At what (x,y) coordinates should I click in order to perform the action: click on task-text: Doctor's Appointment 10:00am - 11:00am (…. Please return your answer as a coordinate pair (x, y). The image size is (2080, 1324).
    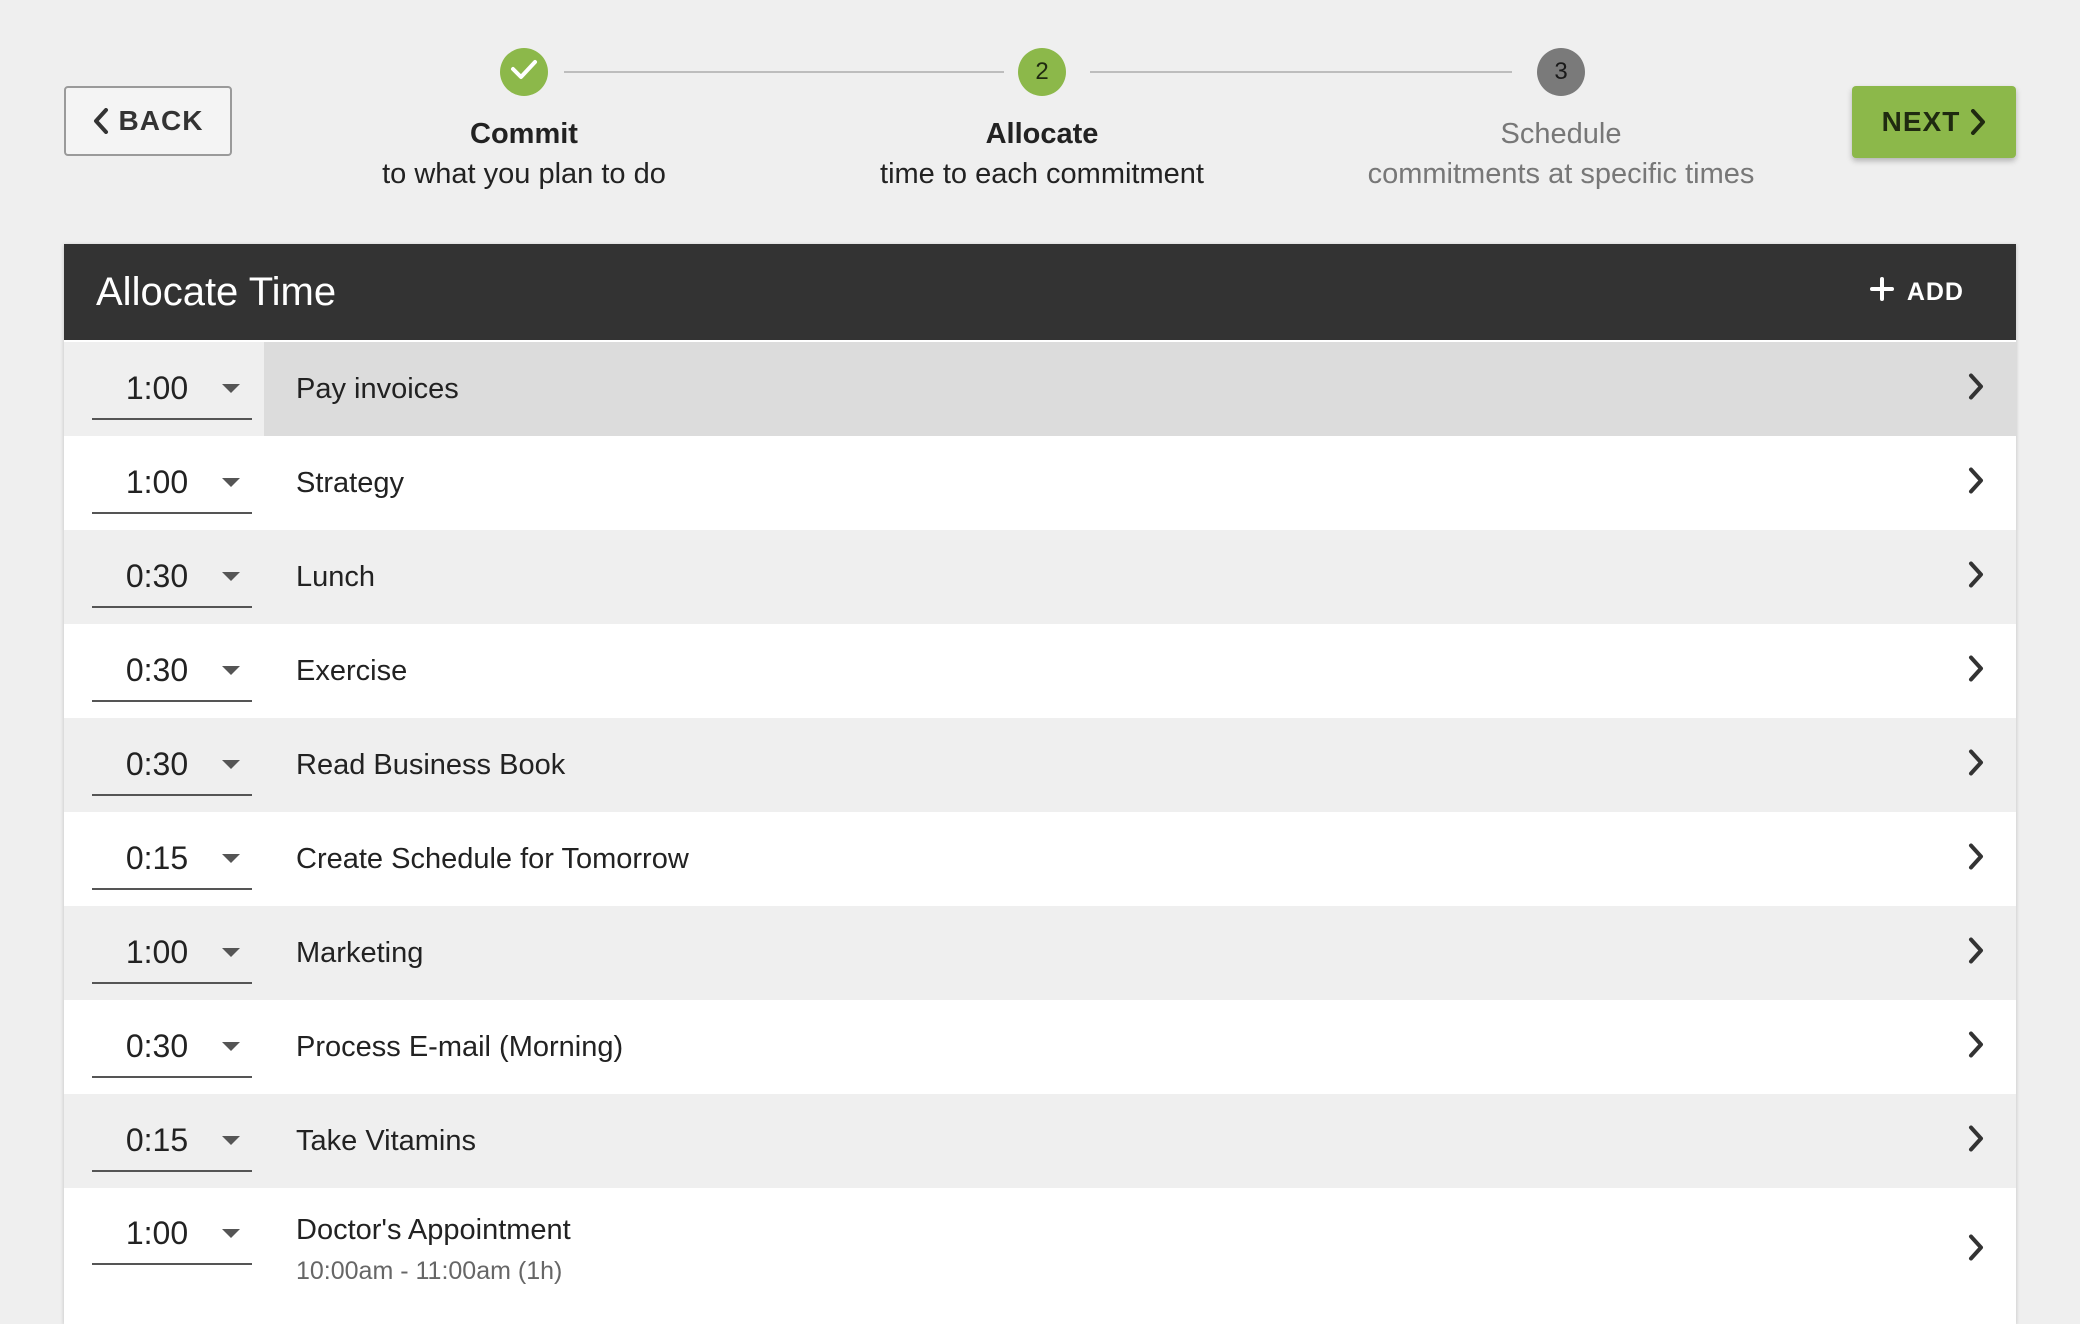
    Looking at the image, I should click on (433, 1250).